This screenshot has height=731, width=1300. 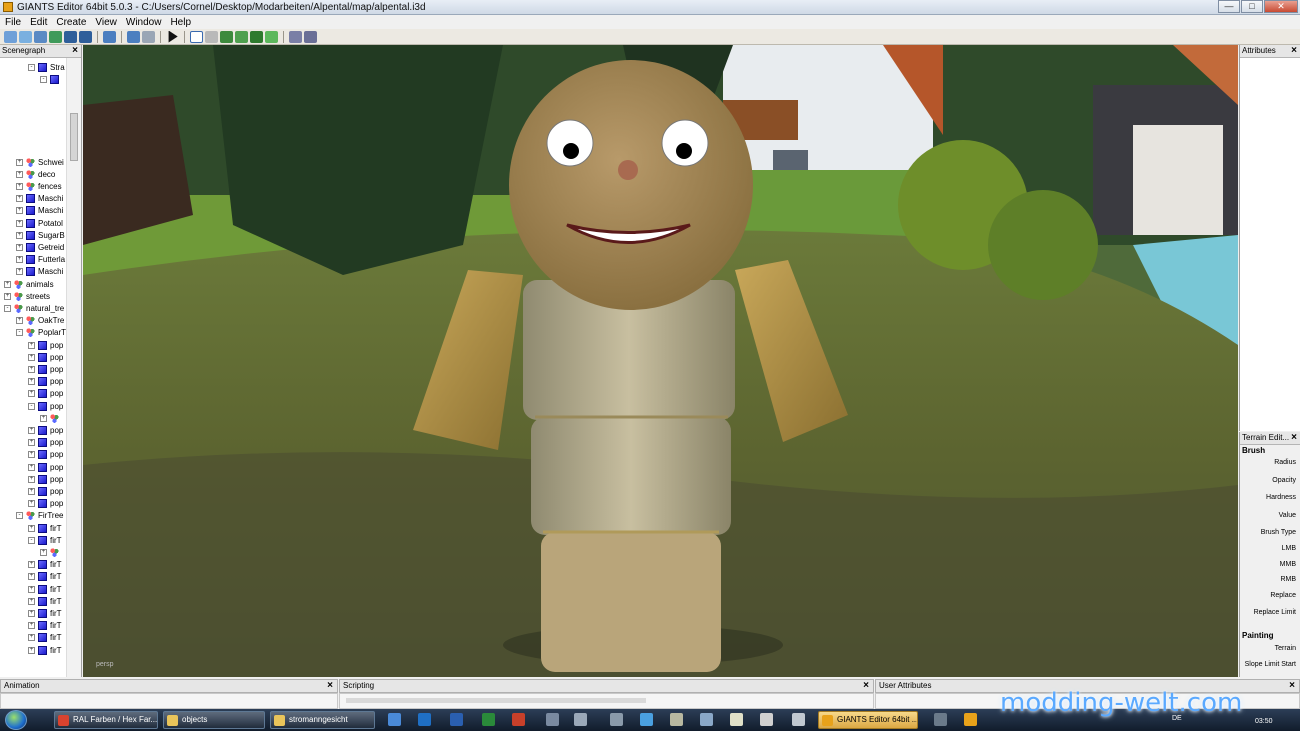 I want to click on new-file-icon, so click(x=10, y=36).